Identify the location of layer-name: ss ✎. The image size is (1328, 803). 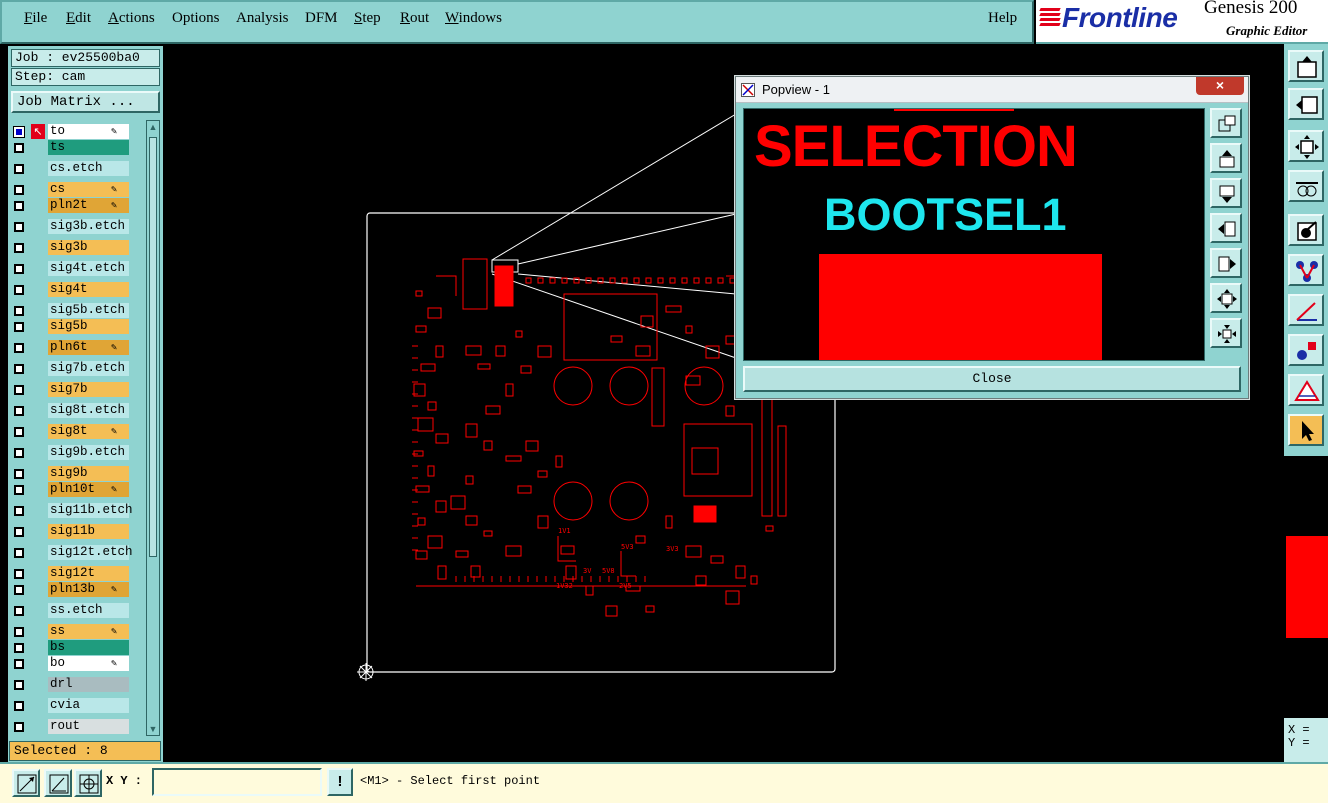
(88, 631).